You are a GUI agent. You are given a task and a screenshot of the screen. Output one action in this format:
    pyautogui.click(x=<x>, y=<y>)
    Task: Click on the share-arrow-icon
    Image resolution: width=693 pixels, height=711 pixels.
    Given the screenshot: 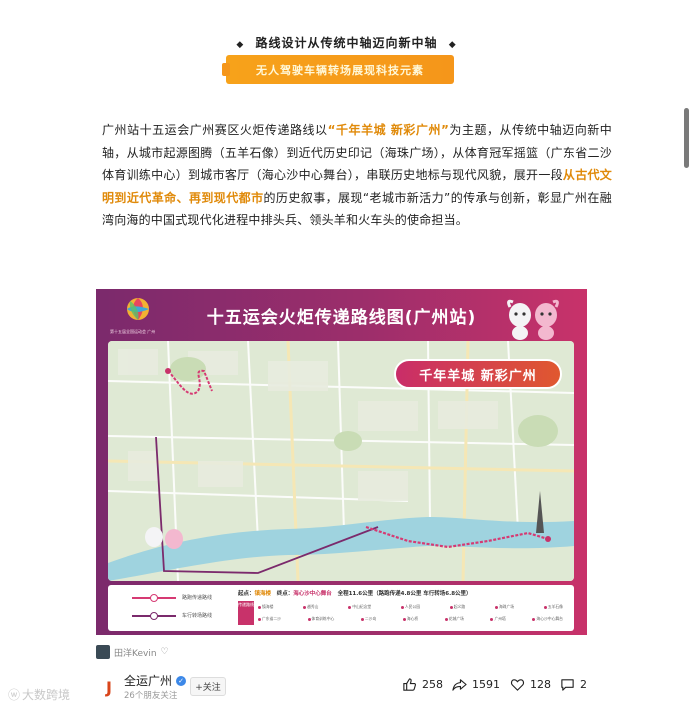 What is the action you would take?
    pyautogui.click(x=459, y=685)
    